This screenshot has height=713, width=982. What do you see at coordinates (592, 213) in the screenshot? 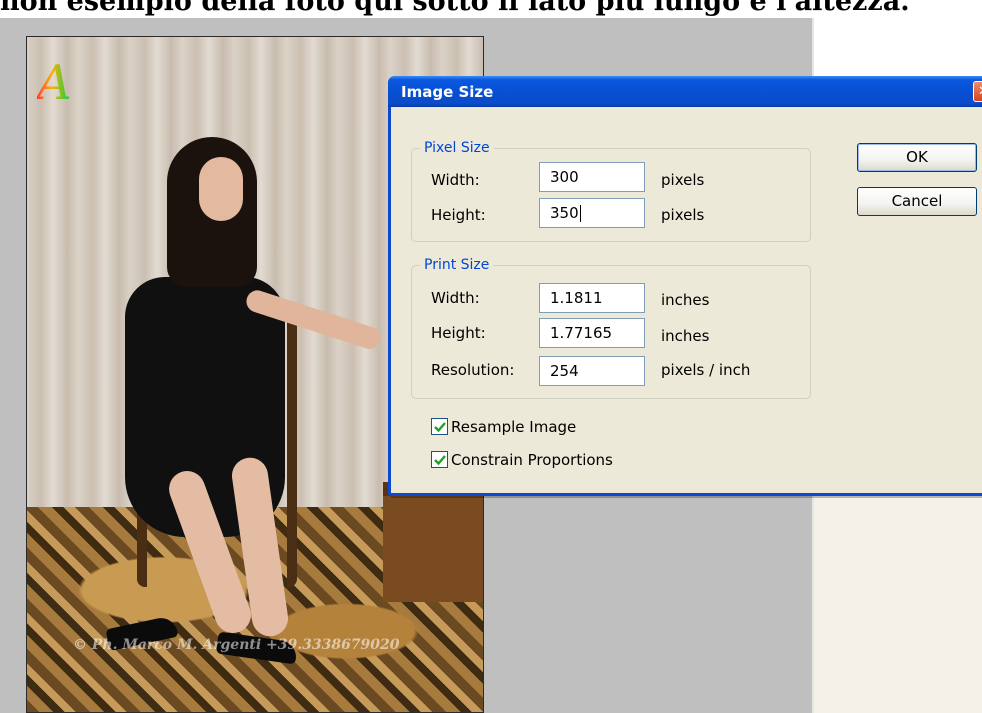
I see `pixel-height-input: 350` at bounding box center [592, 213].